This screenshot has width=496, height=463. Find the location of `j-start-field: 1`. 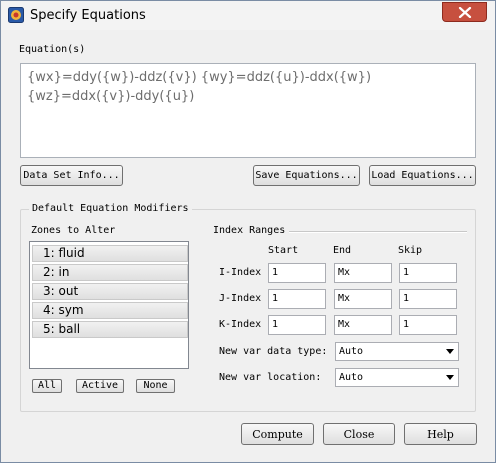

j-start-field: 1 is located at coordinates (297, 299).